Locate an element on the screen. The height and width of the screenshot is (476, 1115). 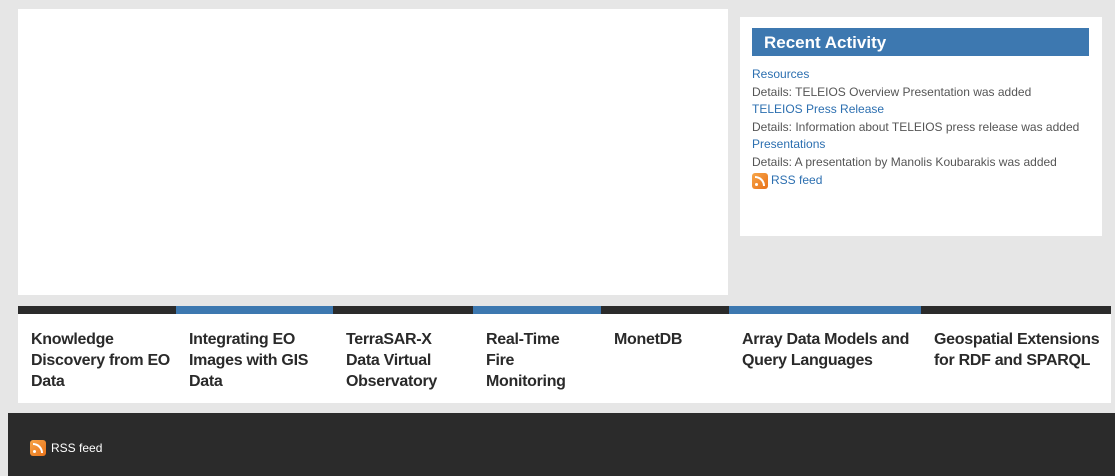
project-tile-integrating-eo: Integrating EO Images with GIS Data is located at coordinates (254, 354).